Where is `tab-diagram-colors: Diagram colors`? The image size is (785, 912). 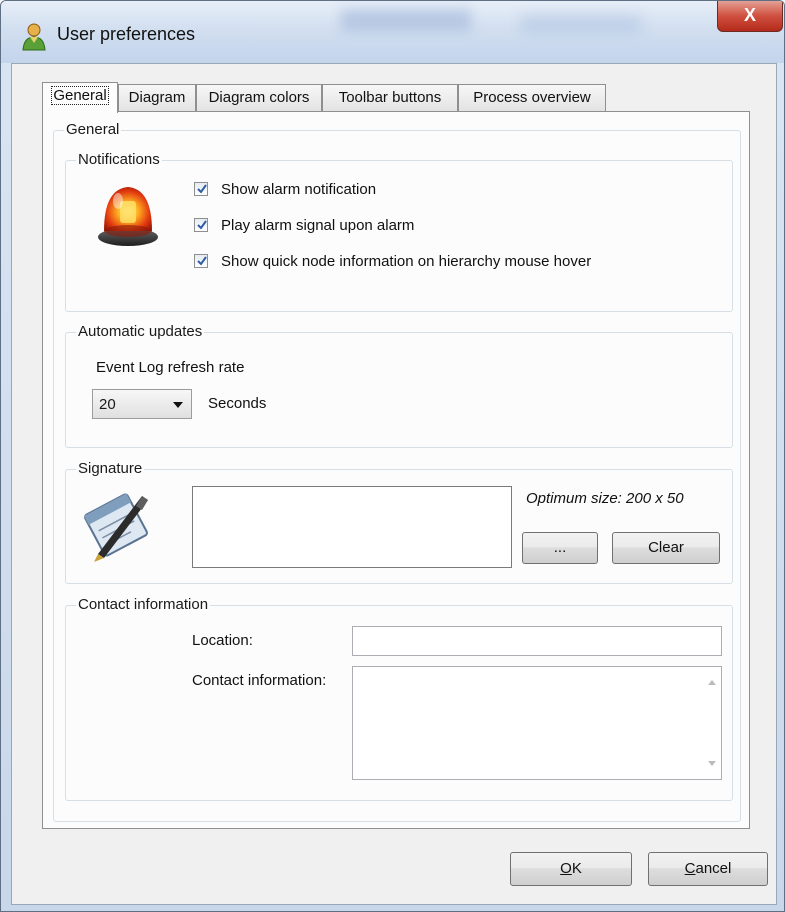 tab-diagram-colors: Diagram colors is located at coordinates (259, 97).